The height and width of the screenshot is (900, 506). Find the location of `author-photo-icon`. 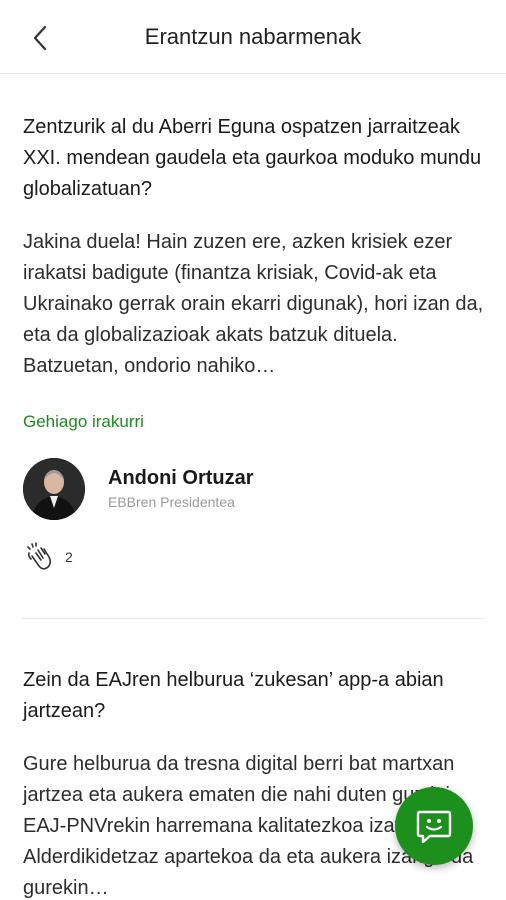

author-photo-icon is located at coordinates (54, 489).